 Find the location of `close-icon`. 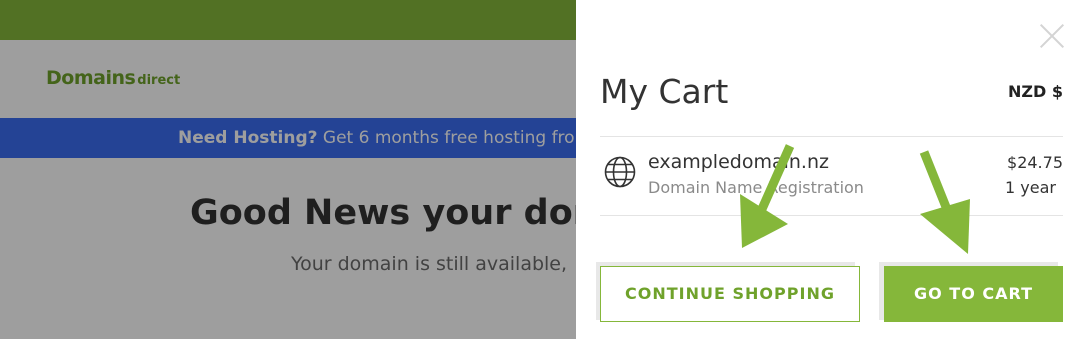

close-icon is located at coordinates (1052, 36).